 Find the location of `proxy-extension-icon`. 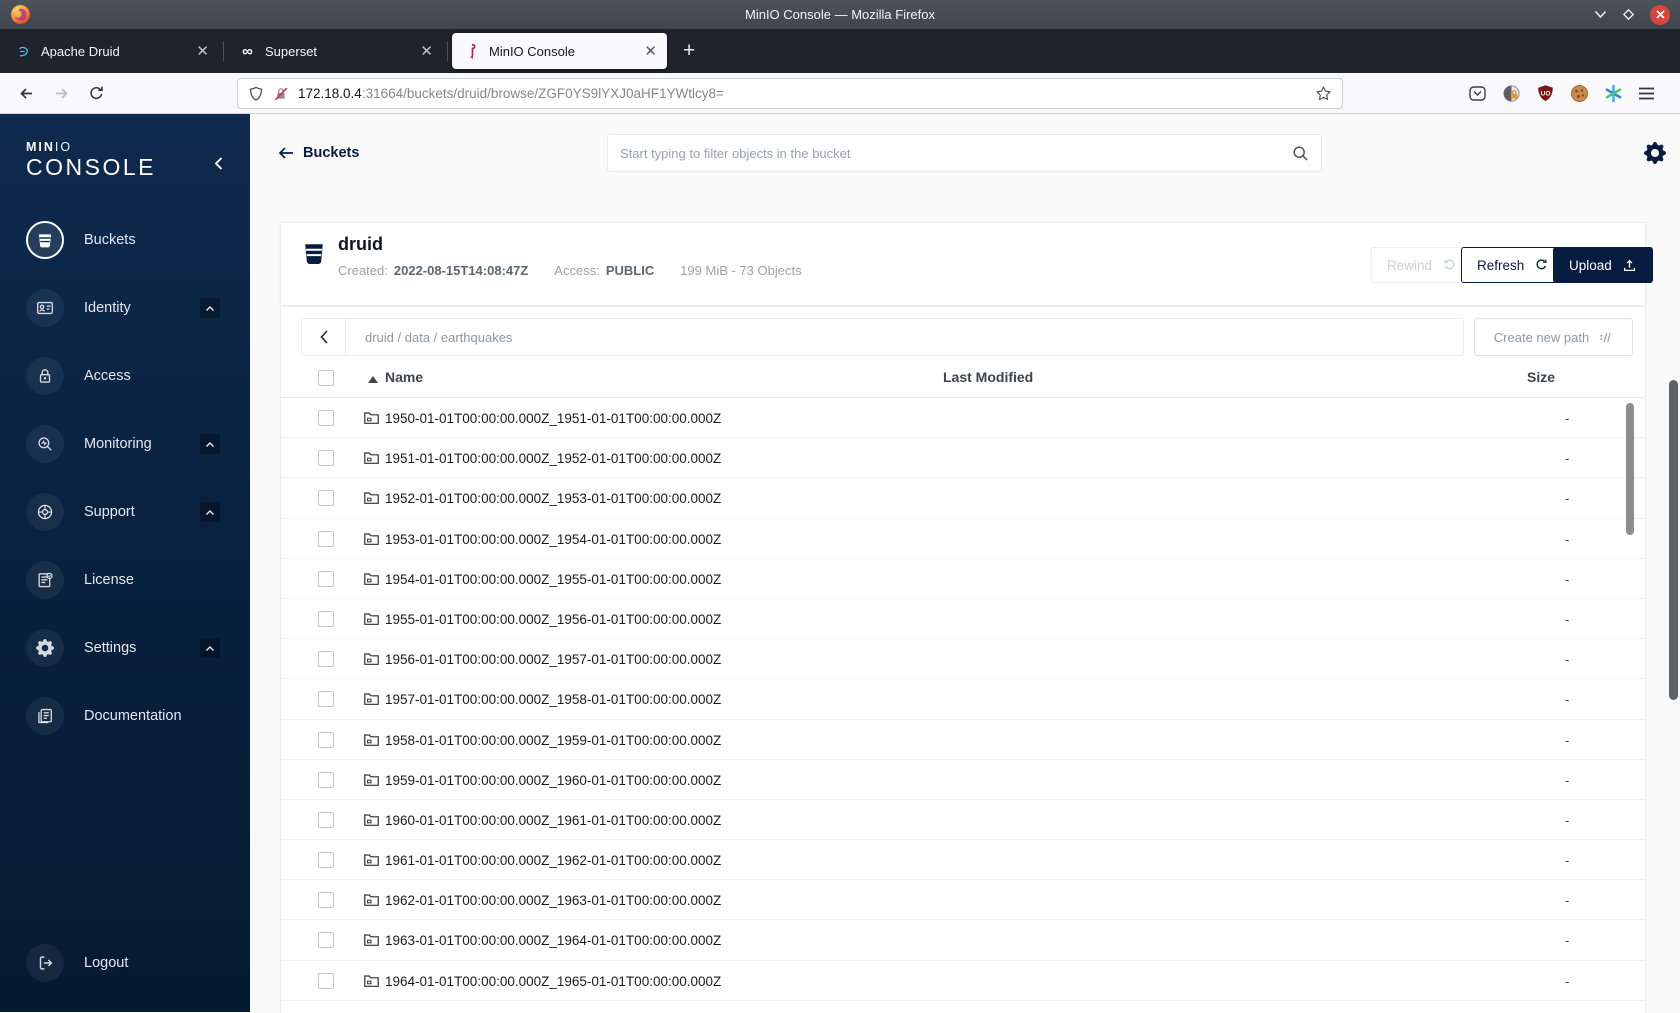

proxy-extension-icon is located at coordinates (1511, 93).